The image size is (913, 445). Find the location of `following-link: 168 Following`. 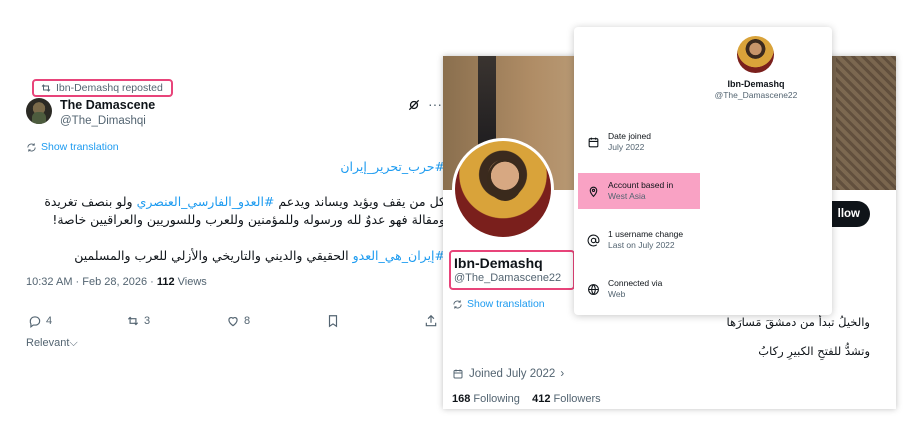

following-link: 168 Following is located at coordinates (486, 399).